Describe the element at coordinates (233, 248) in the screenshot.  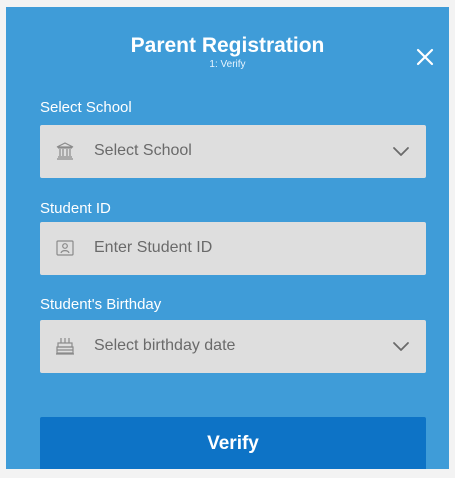
I see `student-id-field: Enter Student ID` at that location.